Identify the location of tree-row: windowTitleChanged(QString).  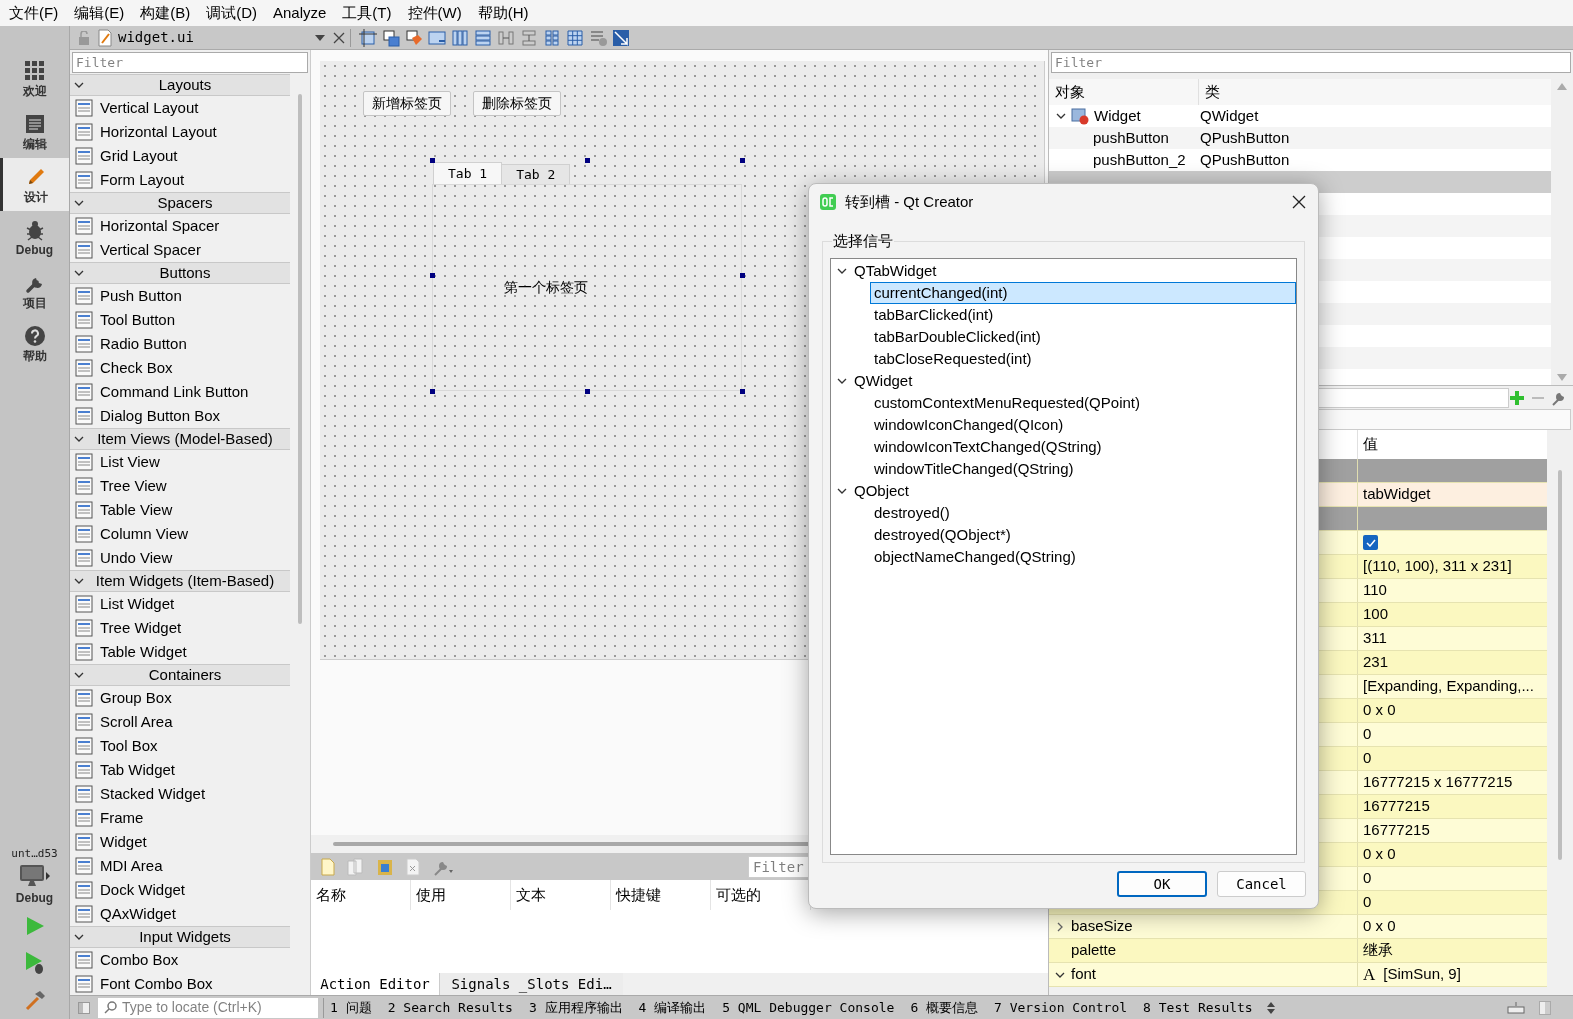
(1083, 469).